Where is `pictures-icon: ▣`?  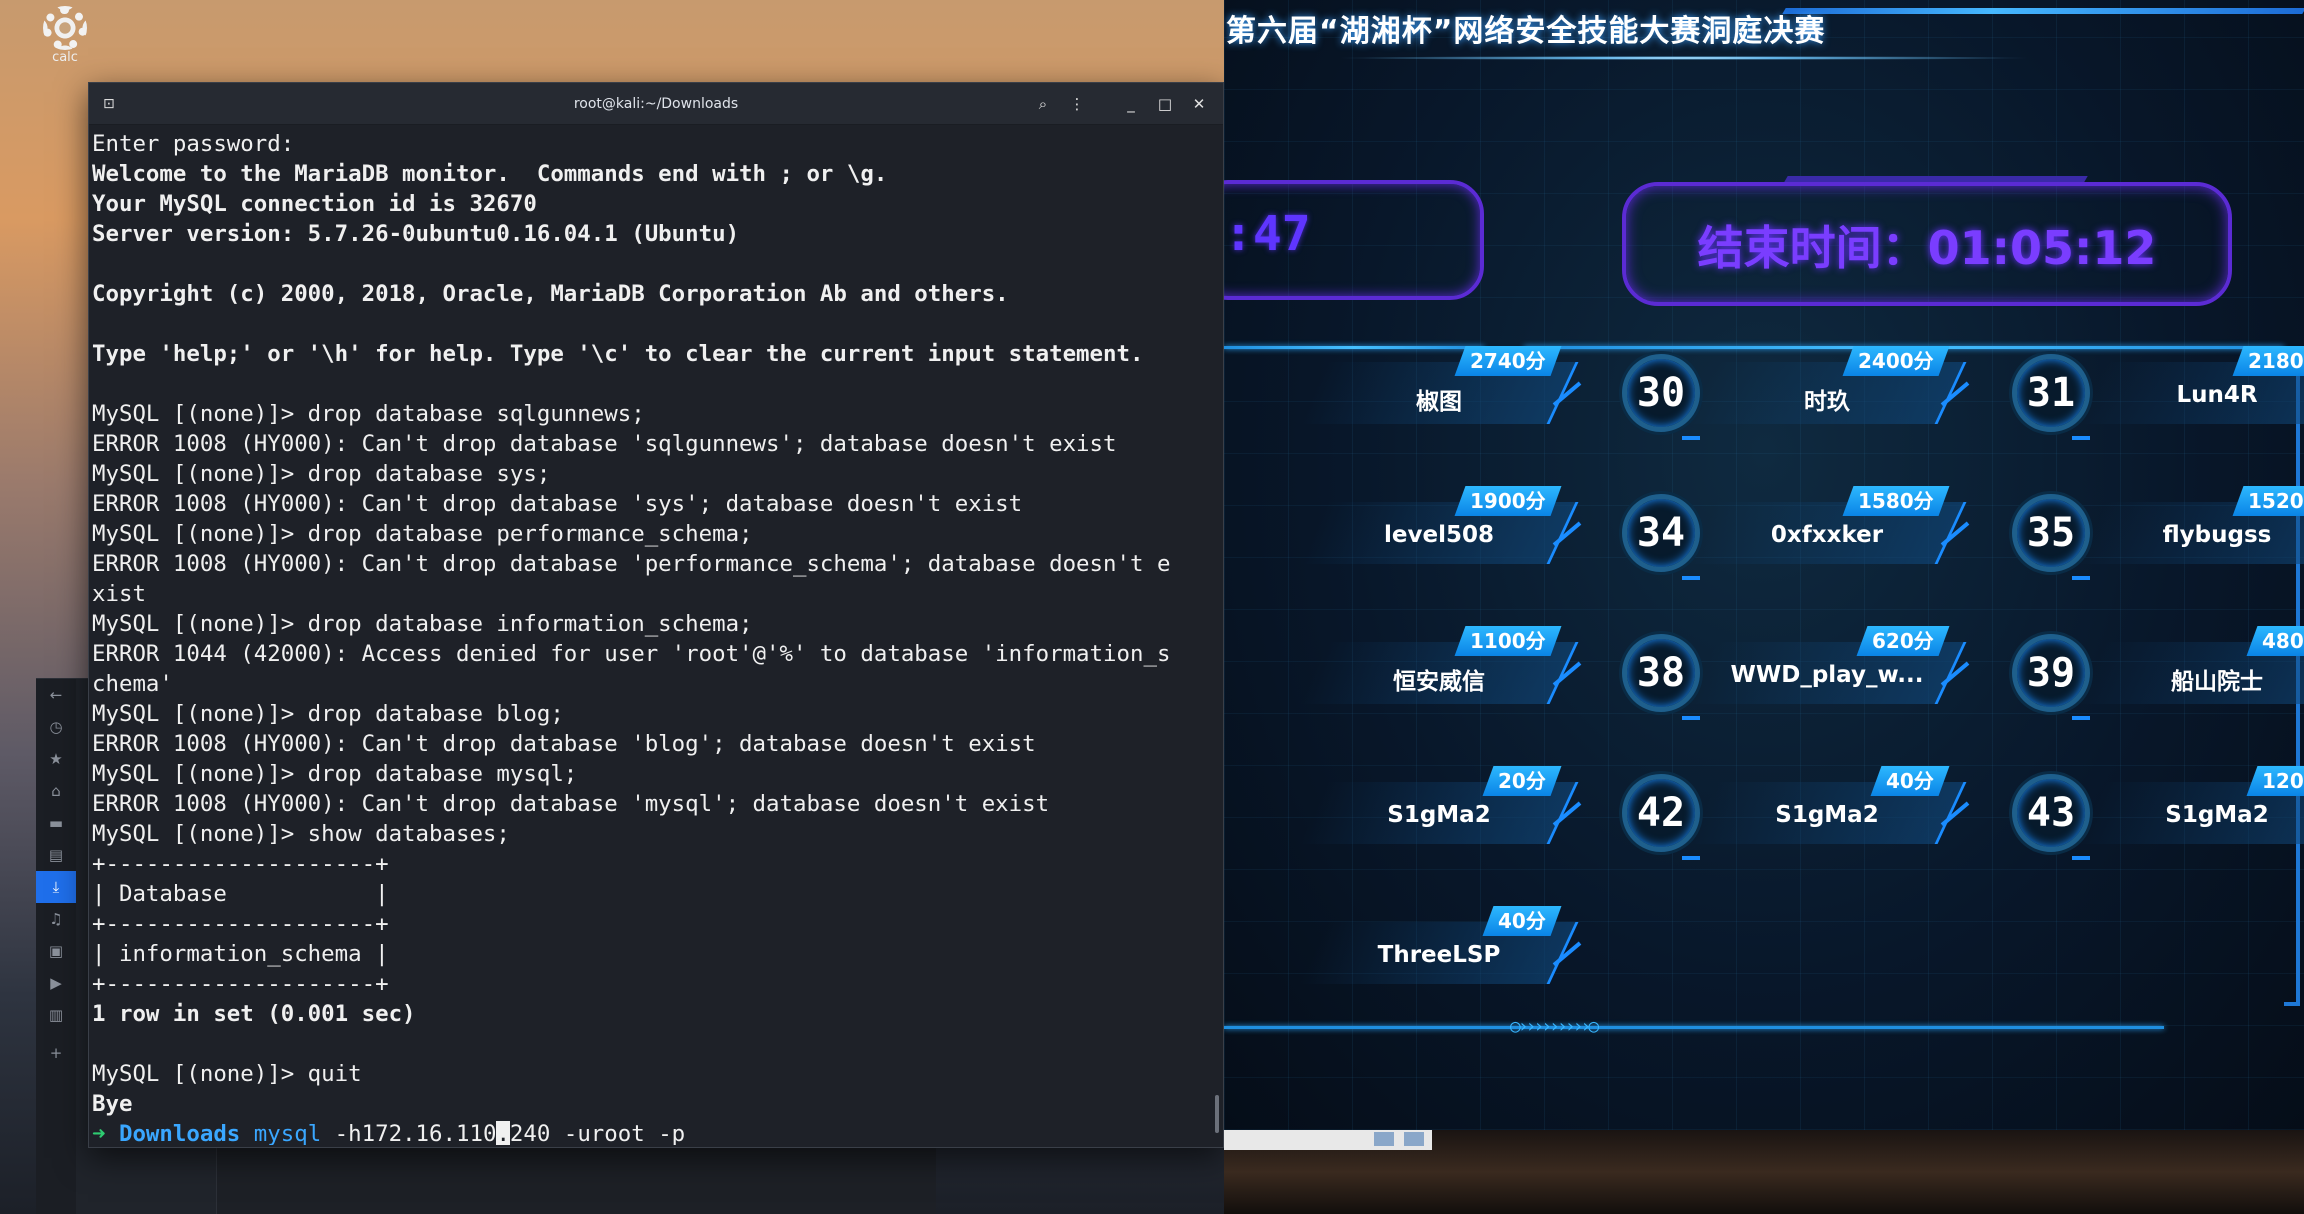 pictures-icon: ▣ is located at coordinates (56, 951).